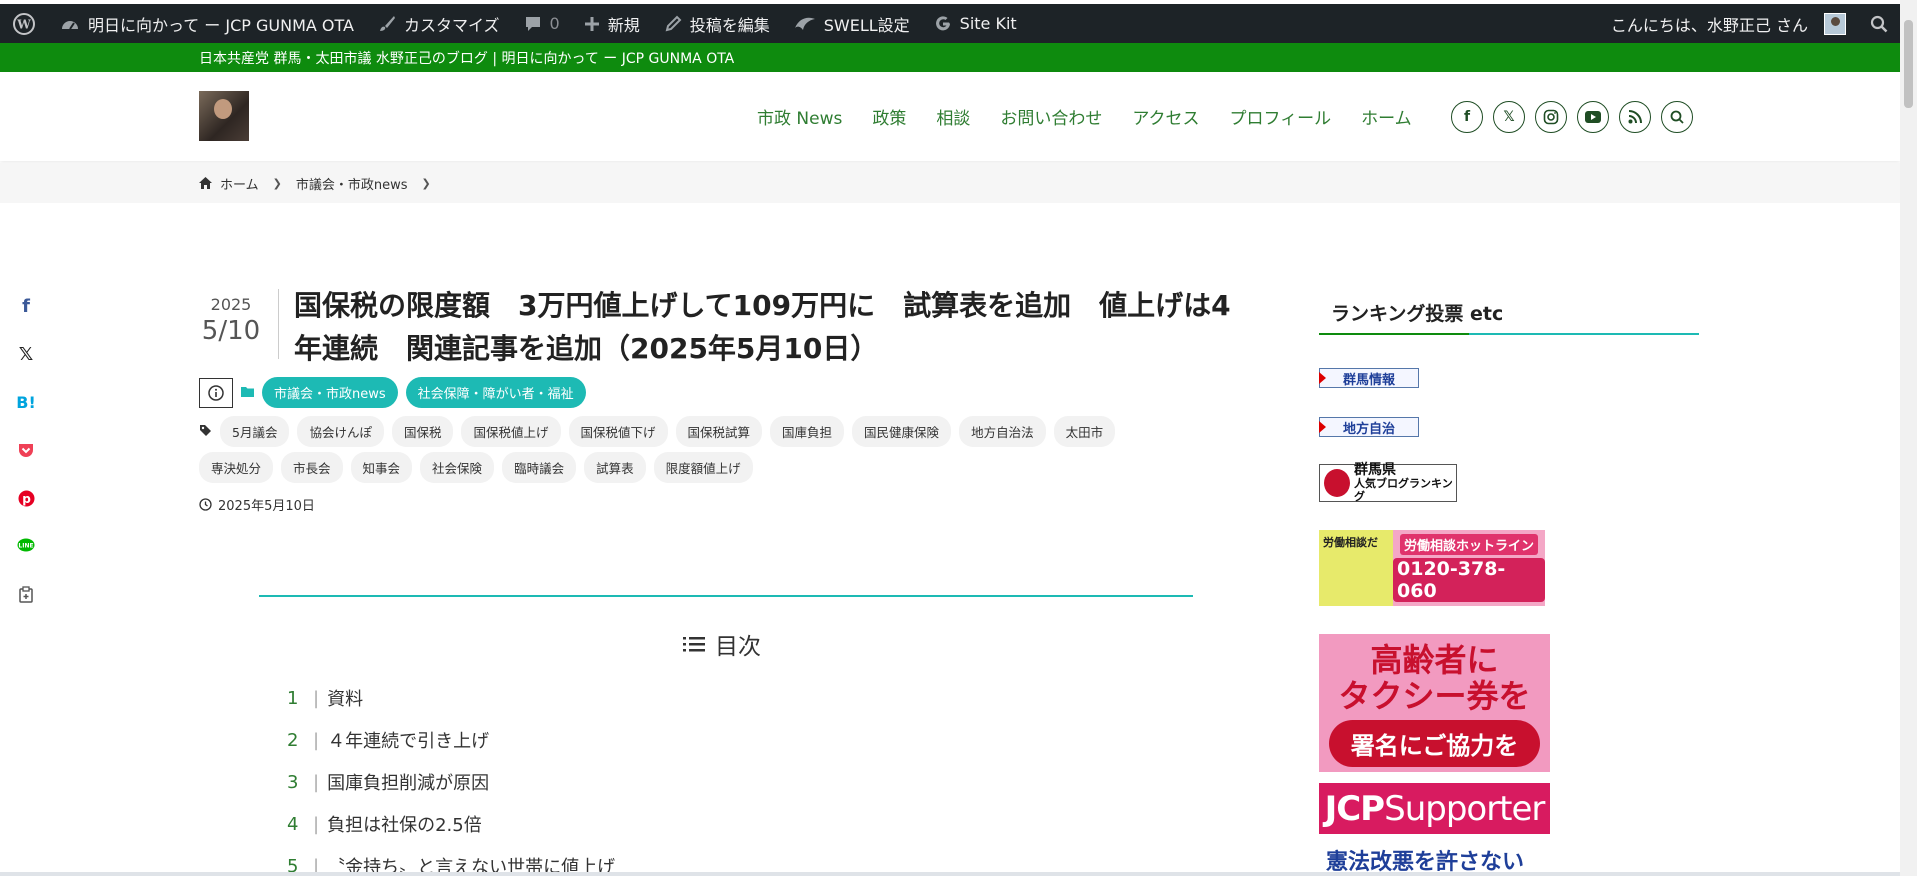 The height and width of the screenshot is (876, 1917). I want to click on toc-item-label: 負担は社保の2.5倍, so click(404, 825).